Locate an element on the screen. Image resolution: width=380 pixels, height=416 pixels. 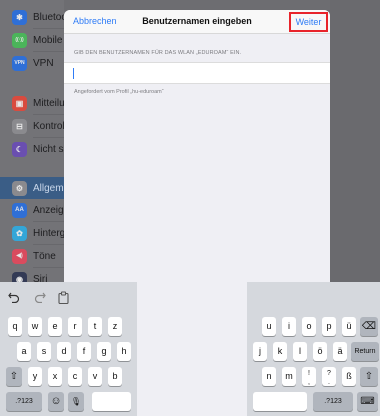
sidebar-item-label: Mitteilu is located at coordinates (48, 103).